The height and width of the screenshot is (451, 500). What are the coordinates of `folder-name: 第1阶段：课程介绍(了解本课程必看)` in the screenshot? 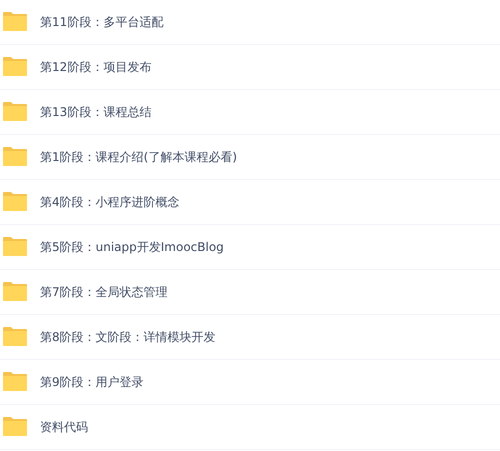 It's located at (138, 157).